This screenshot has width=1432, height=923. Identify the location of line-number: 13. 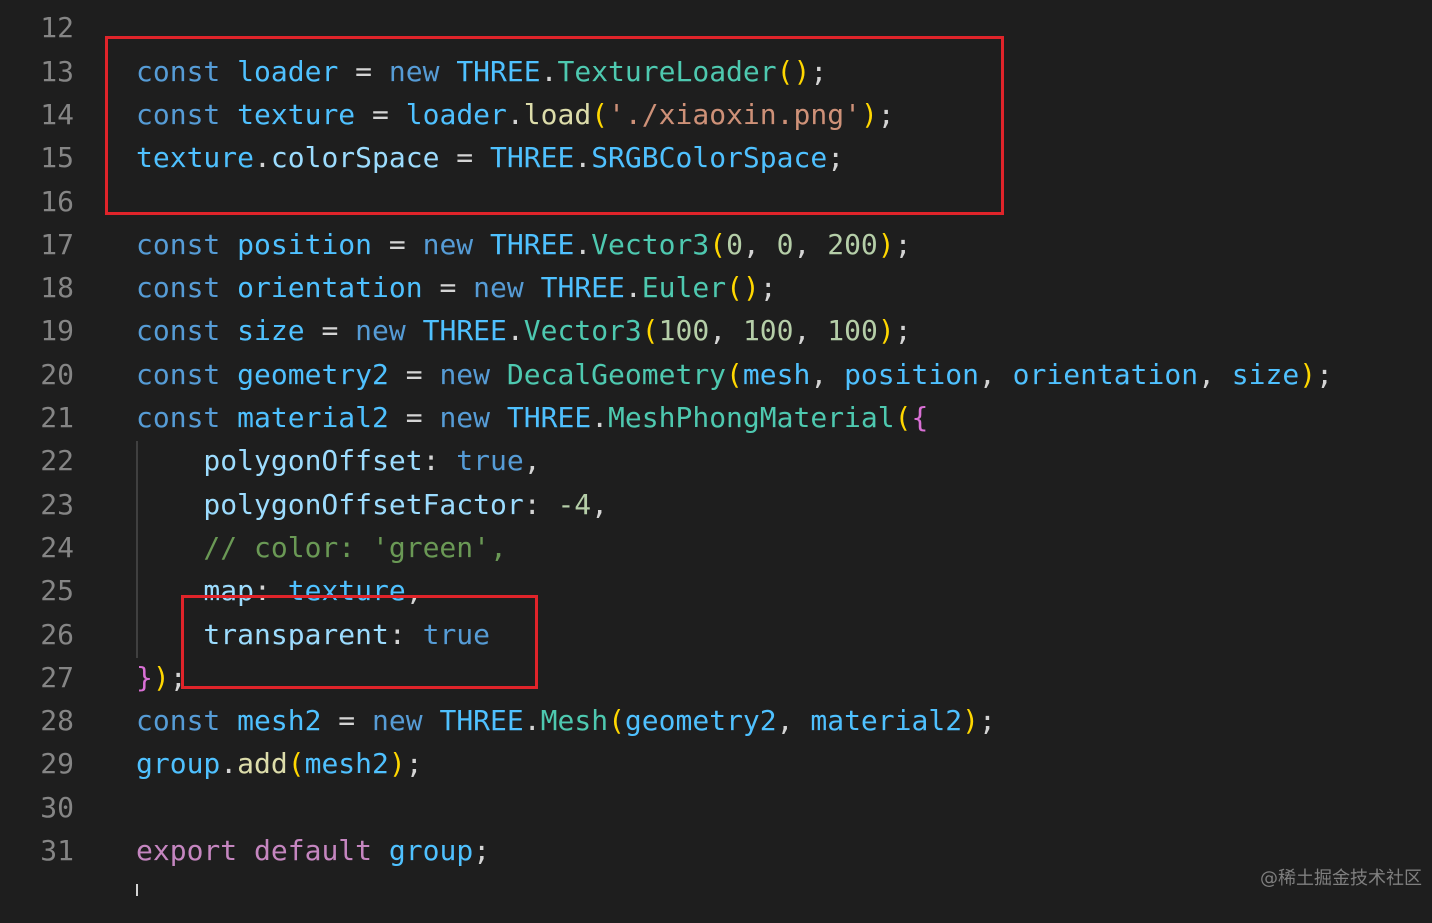
(57, 71).